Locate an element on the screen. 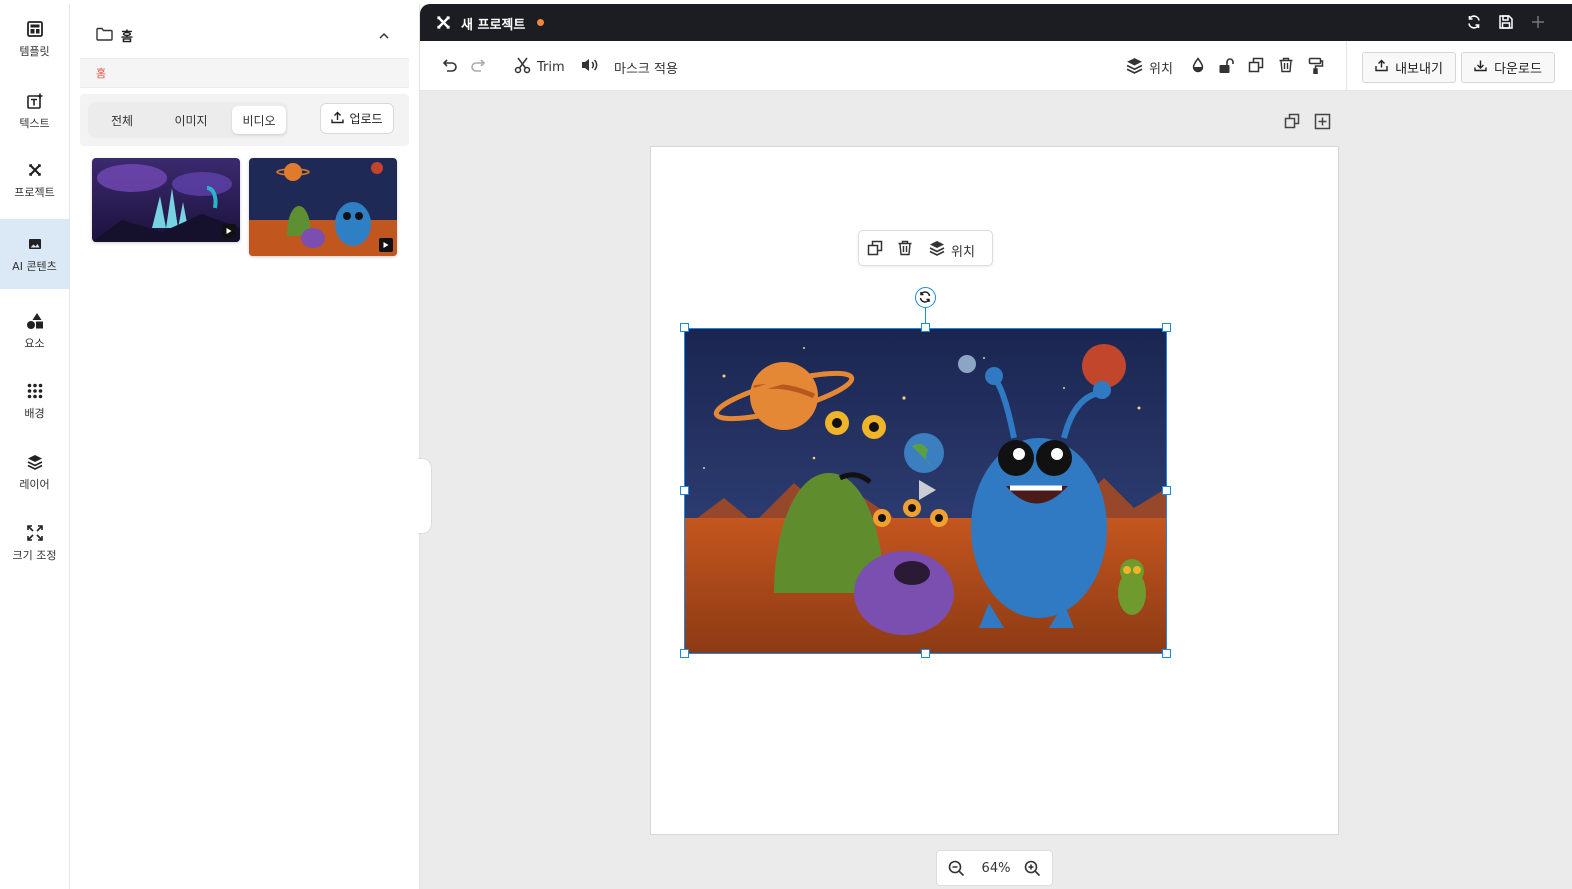 The image size is (1572, 889). rail-item-label: 크기 조정 is located at coordinates (34, 555).